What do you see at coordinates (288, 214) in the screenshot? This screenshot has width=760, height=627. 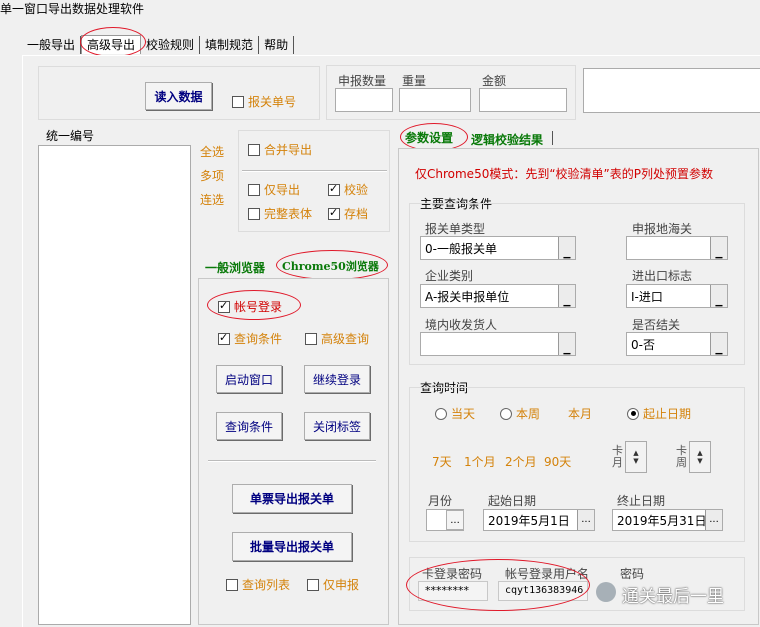 I see `full-table-label: 完整表体` at bounding box center [288, 214].